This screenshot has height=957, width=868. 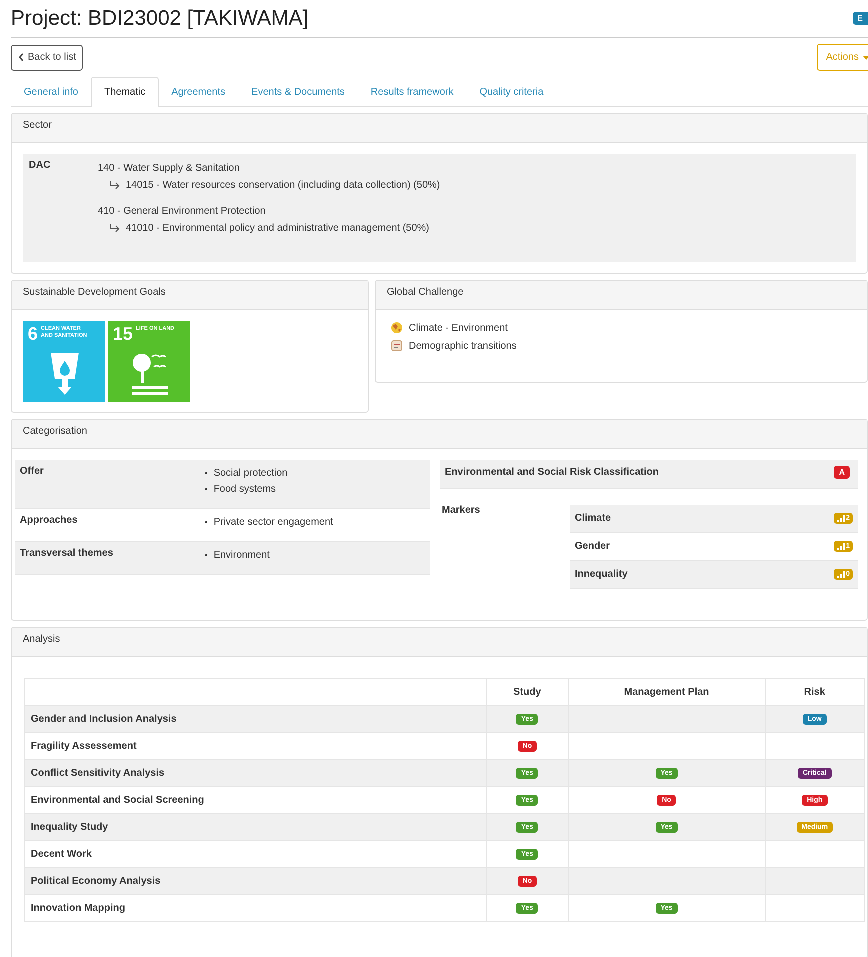 I want to click on table-cell: Inequality Study, so click(x=255, y=827).